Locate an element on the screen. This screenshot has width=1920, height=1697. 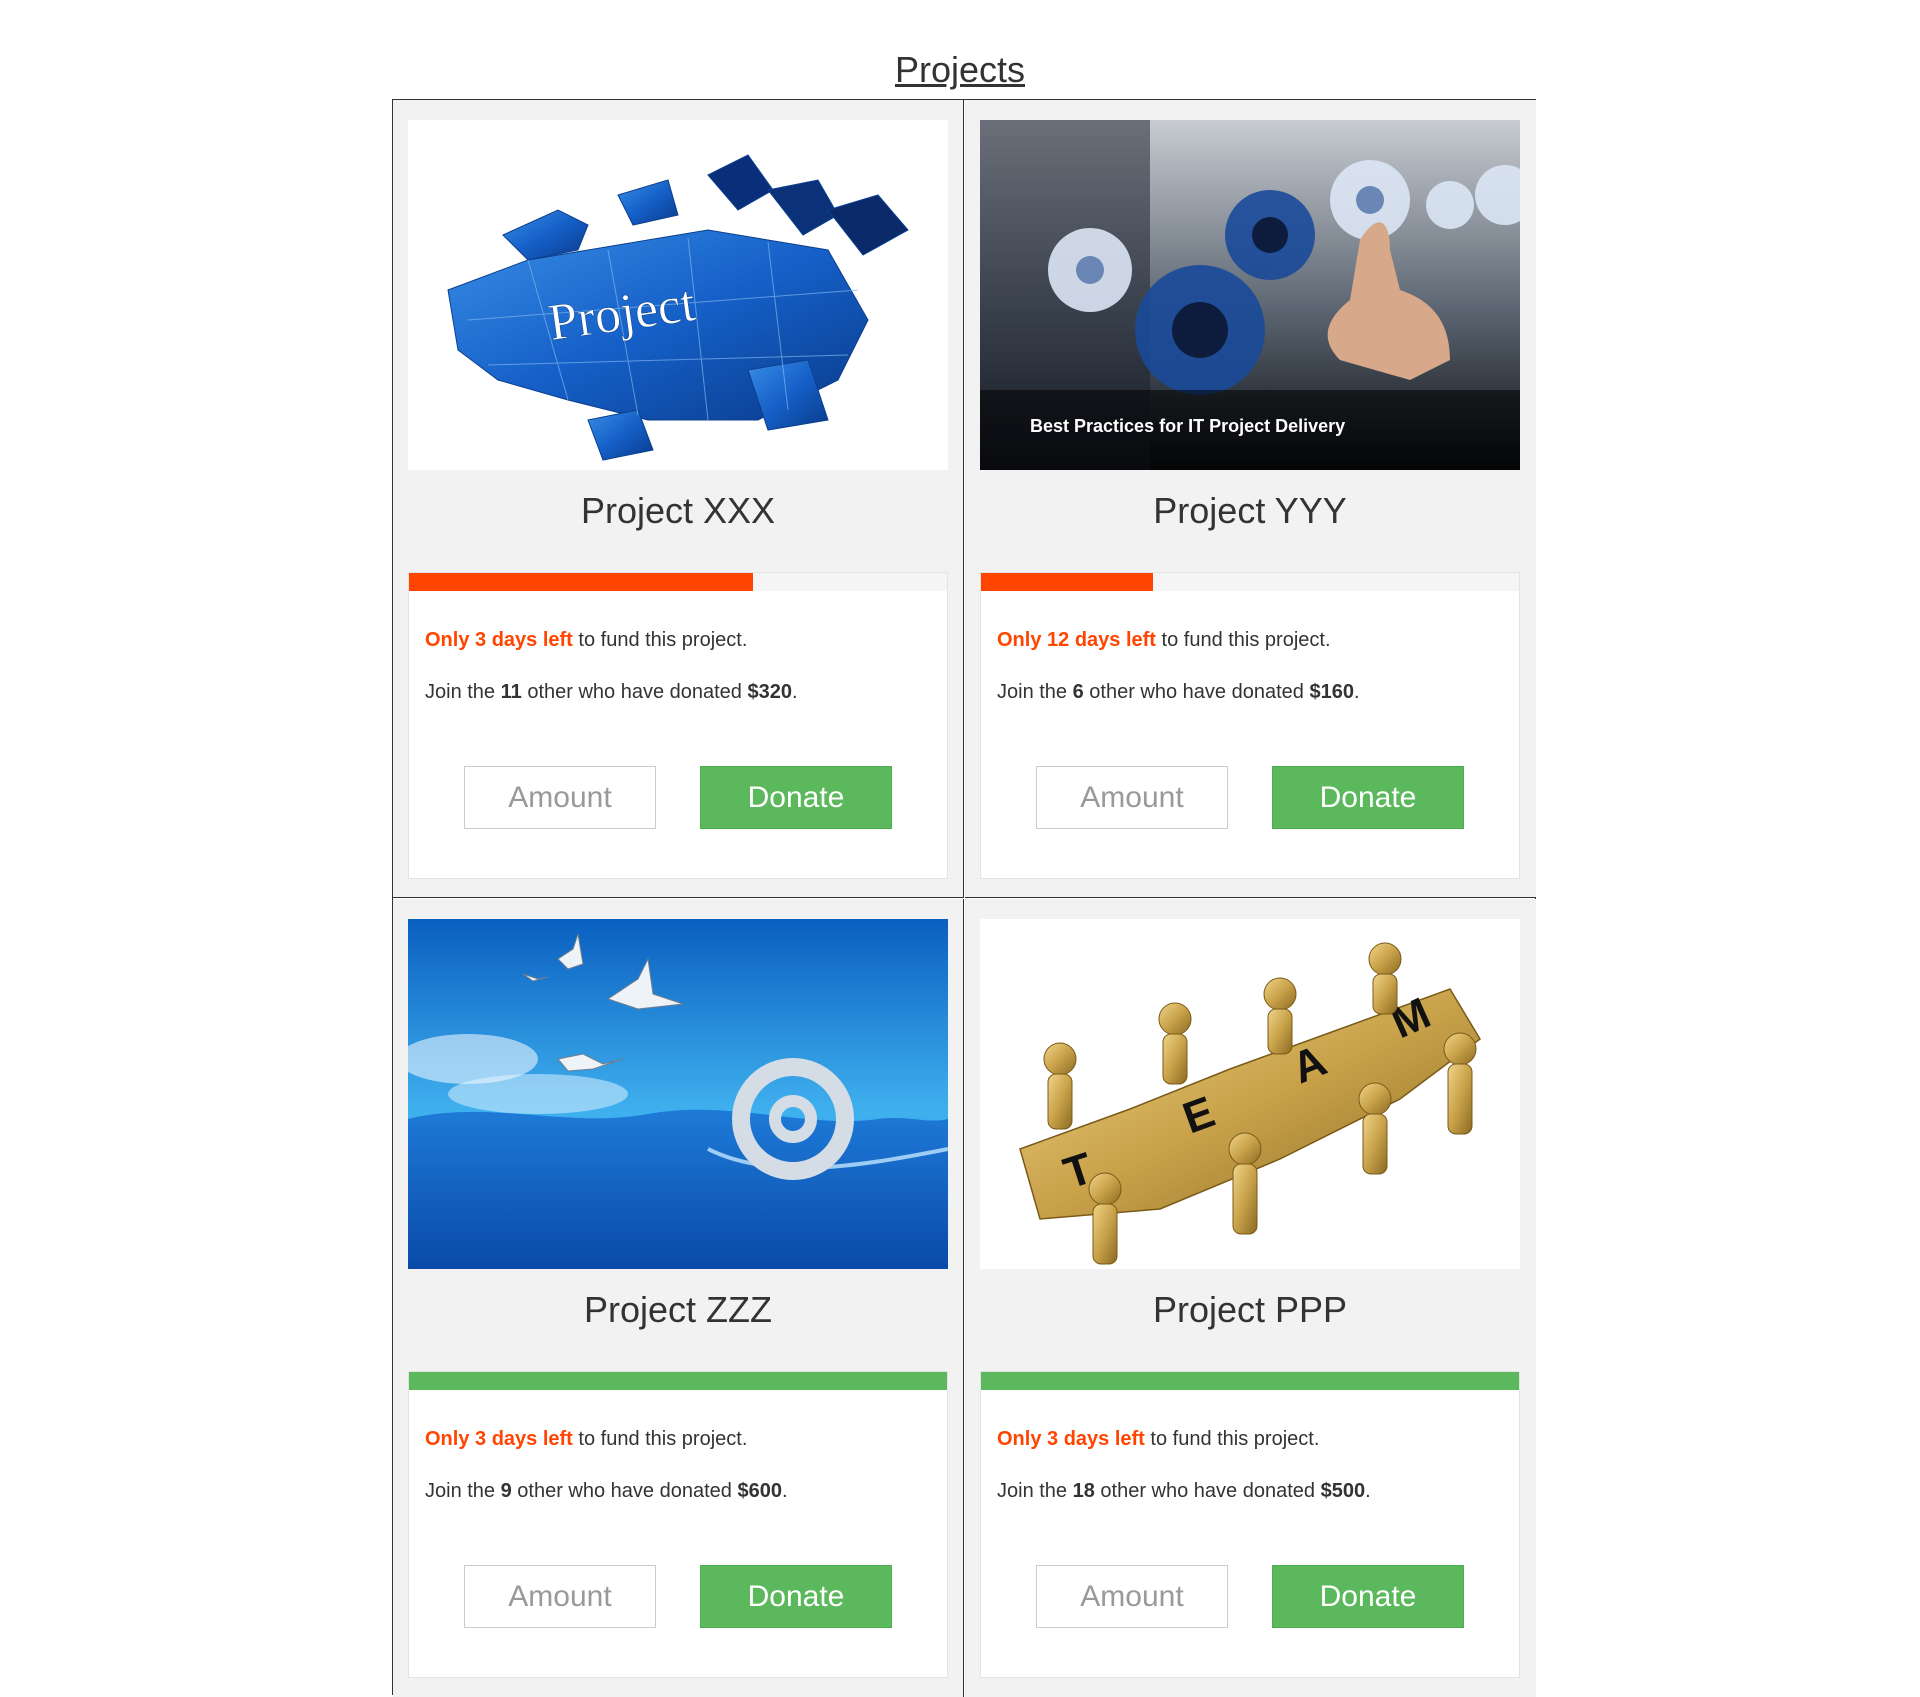
donors-text: Join the 6 other who have donated $160. is located at coordinates (1178, 692).